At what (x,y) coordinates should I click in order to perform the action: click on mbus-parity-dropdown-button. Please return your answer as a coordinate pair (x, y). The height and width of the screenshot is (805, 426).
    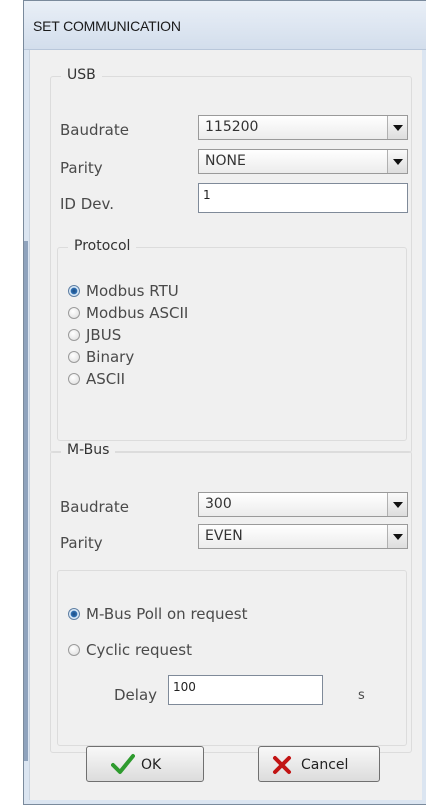
    Looking at the image, I should click on (397, 536).